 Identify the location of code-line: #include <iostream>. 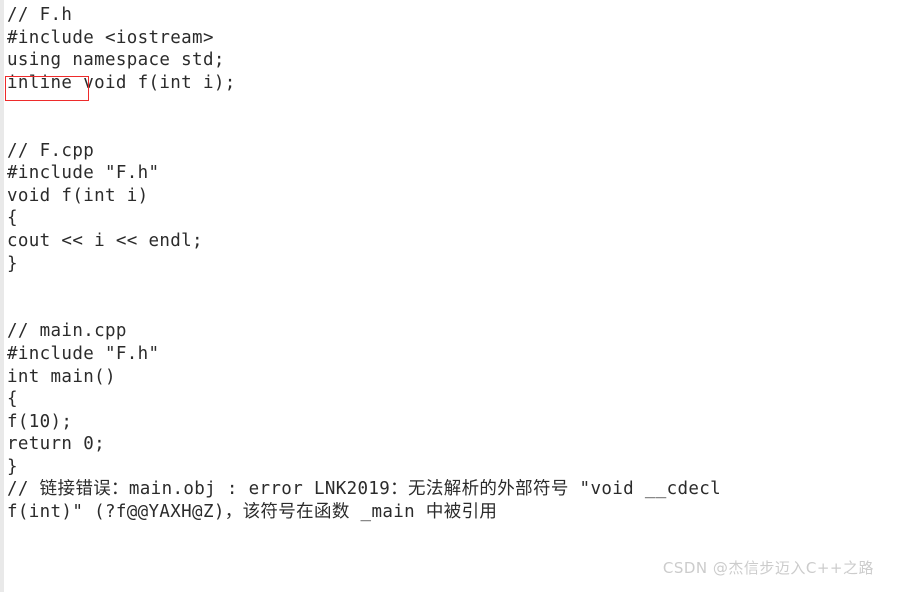
(110, 37).